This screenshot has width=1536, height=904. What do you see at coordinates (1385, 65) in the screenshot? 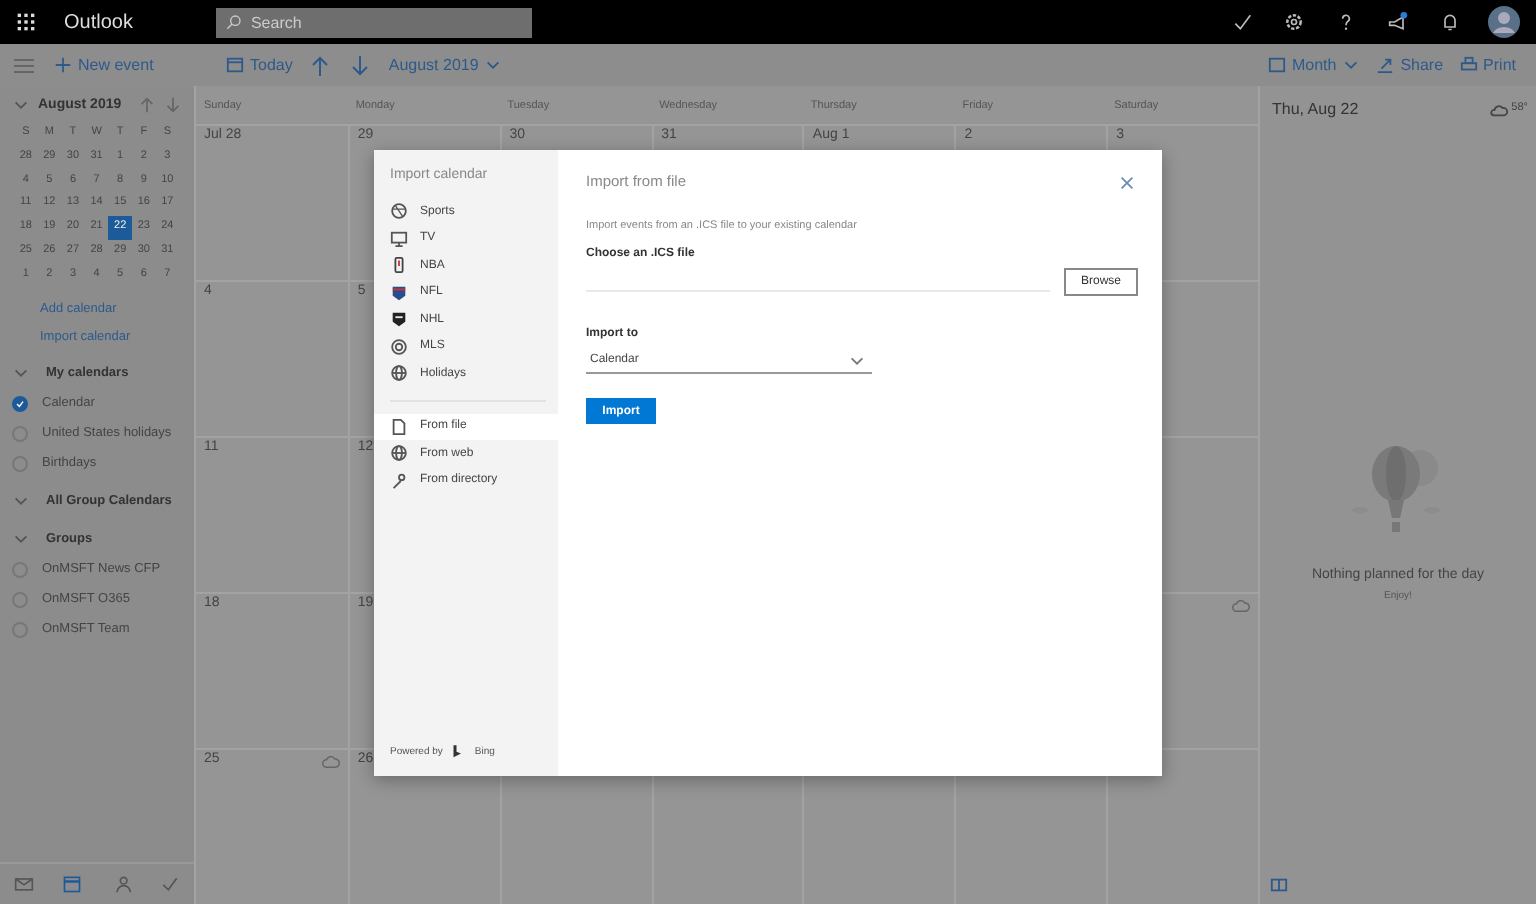
I see `share-icon` at bounding box center [1385, 65].